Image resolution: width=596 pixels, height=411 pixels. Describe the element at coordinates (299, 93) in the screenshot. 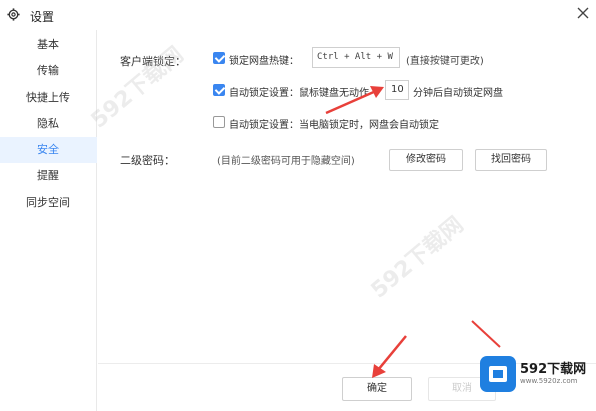

I see `idle-lock-label: 自动锁定设置：鼠标键盘无动作` at that location.